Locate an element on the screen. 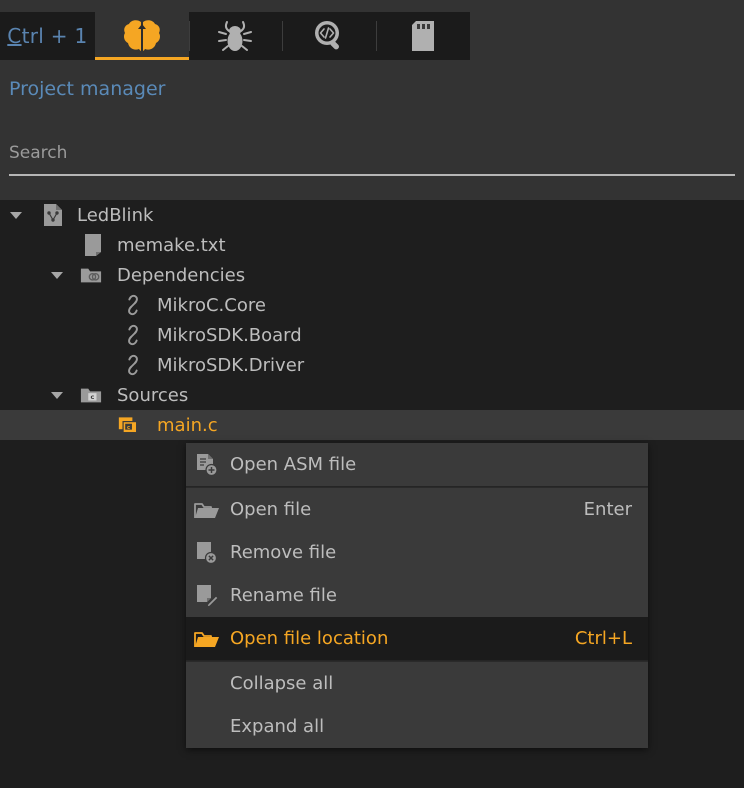 This screenshot has height=788, width=744. tree-item-label: main.c is located at coordinates (187, 425).